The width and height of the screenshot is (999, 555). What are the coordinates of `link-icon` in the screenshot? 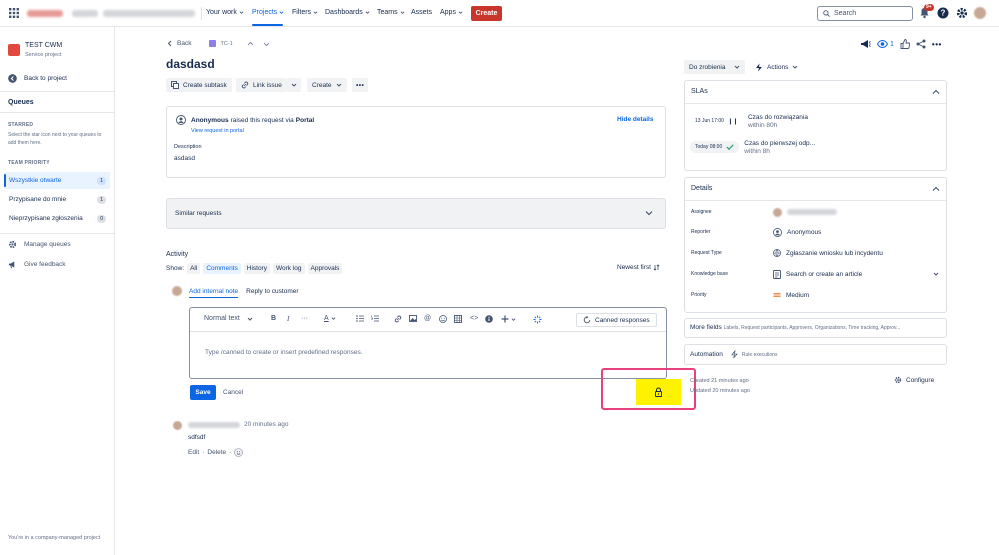 It's located at (398, 319).